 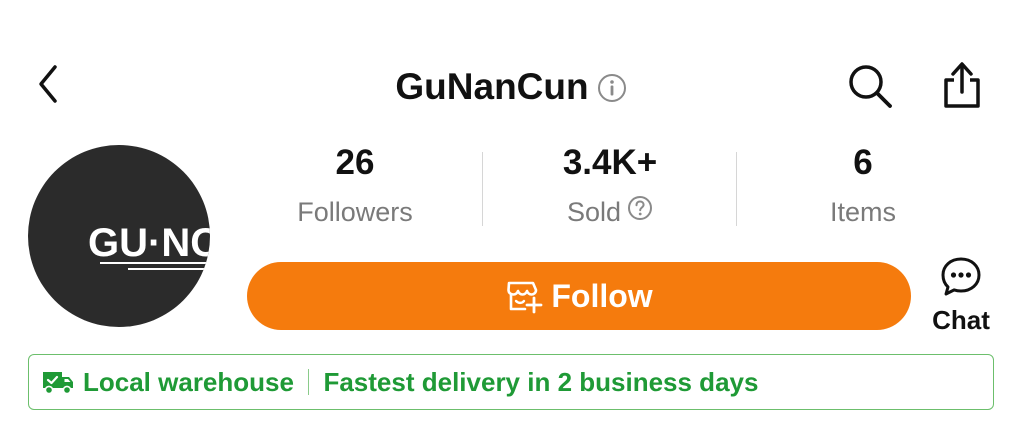 I want to click on local-warehouse-label: Local warehouse, so click(x=188, y=381).